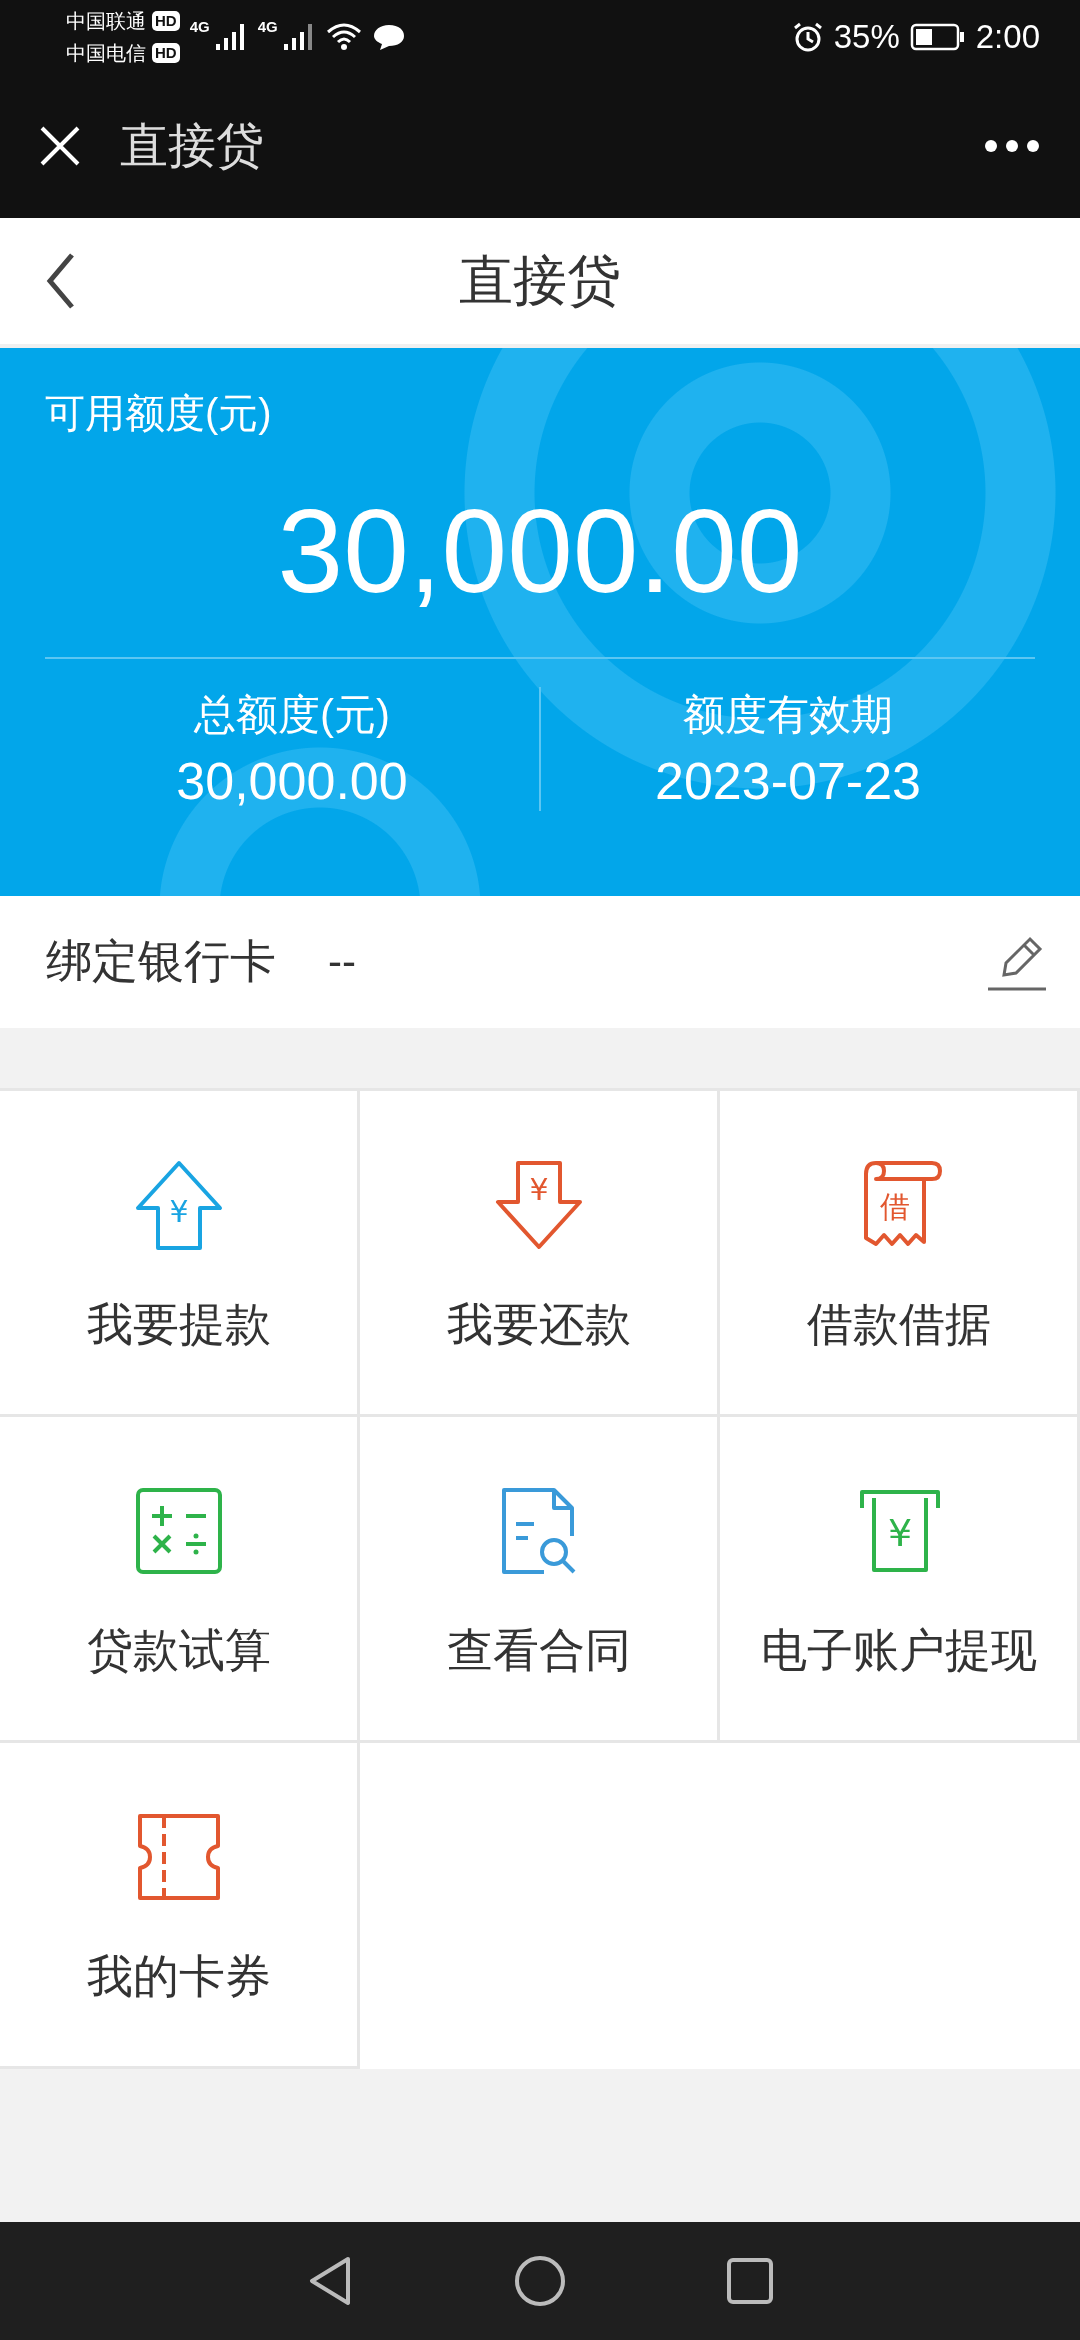  I want to click on page-title: 直接贷, so click(540, 280).